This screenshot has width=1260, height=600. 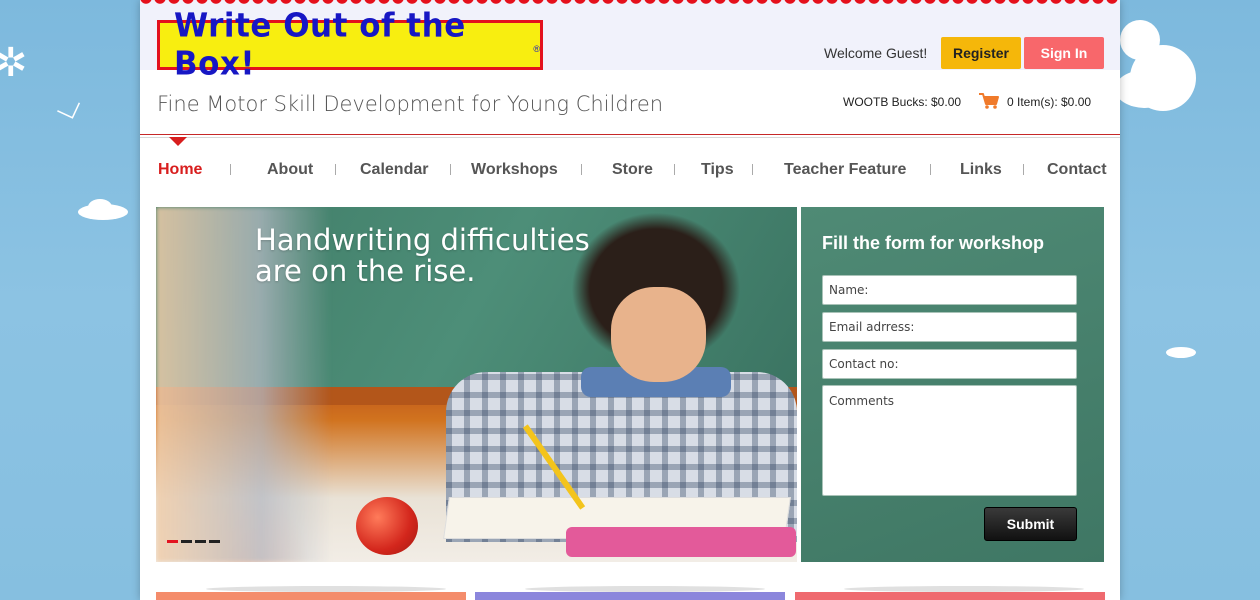 What do you see at coordinates (394, 170) in the screenshot?
I see `nav-item-calendar: Calendar` at bounding box center [394, 170].